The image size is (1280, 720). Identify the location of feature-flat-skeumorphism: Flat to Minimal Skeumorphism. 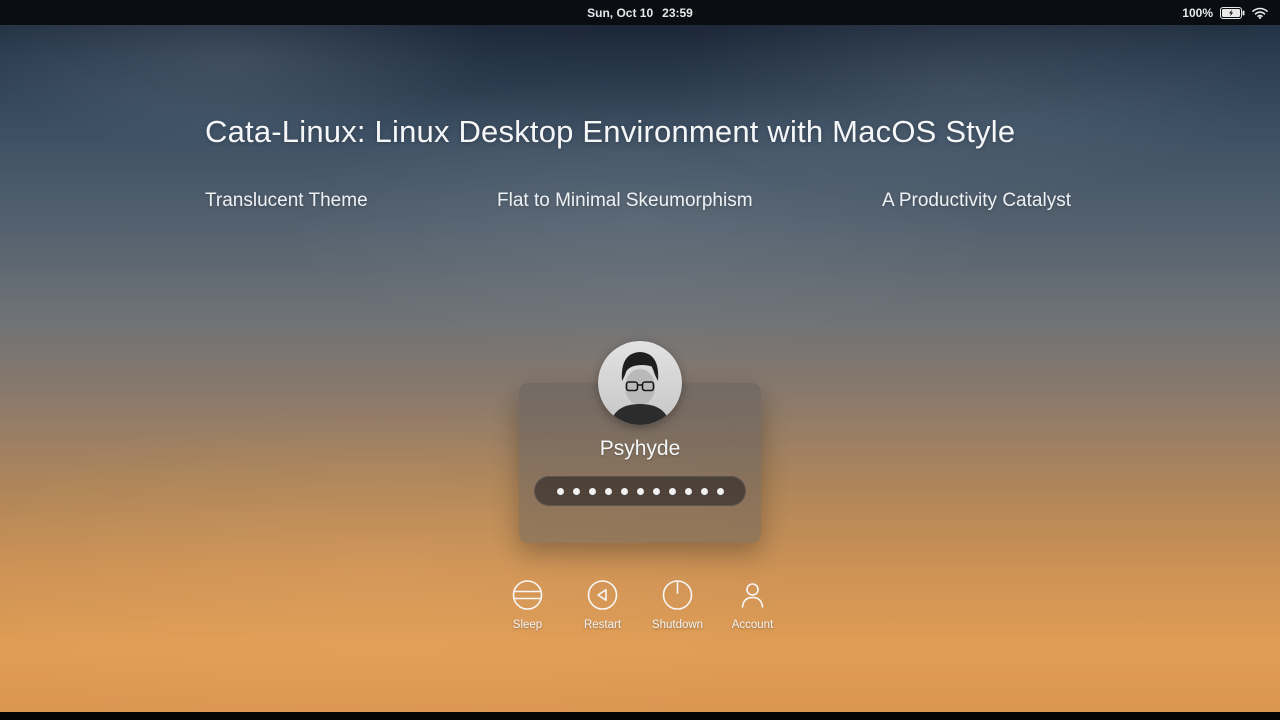
(625, 200).